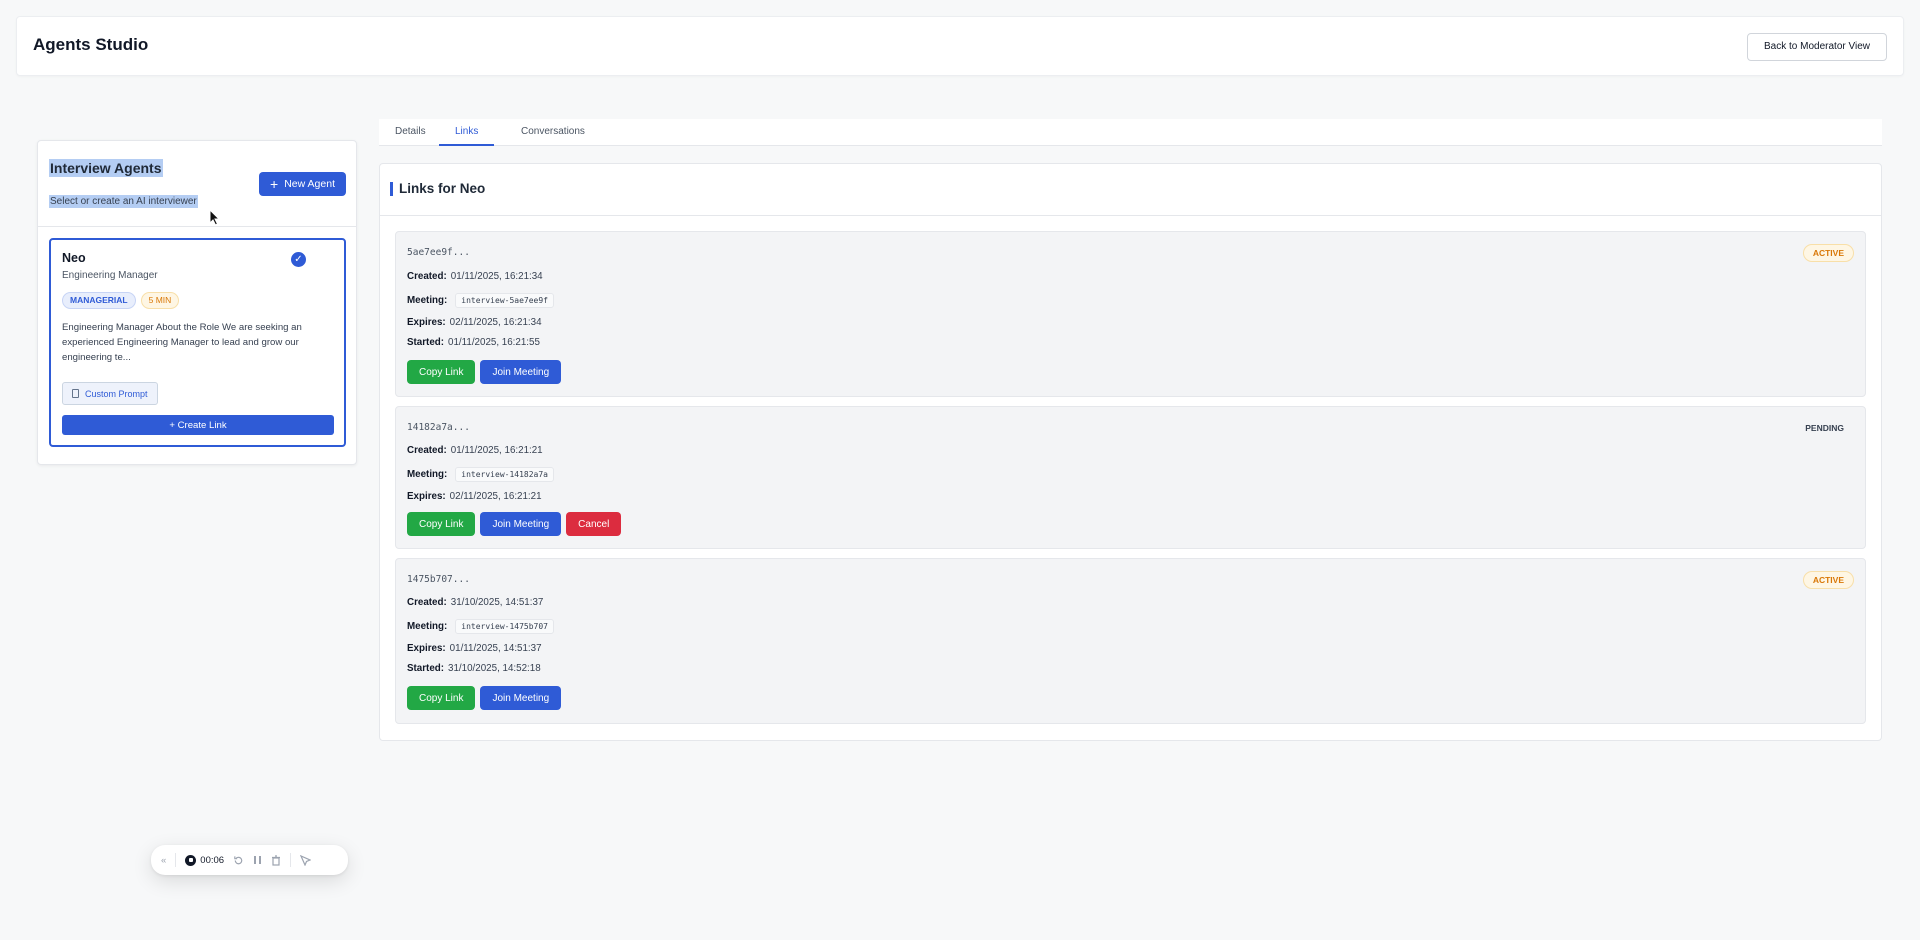  I want to click on expires-row: Expires: 02/11/2025, 16:21:21, so click(474, 496).